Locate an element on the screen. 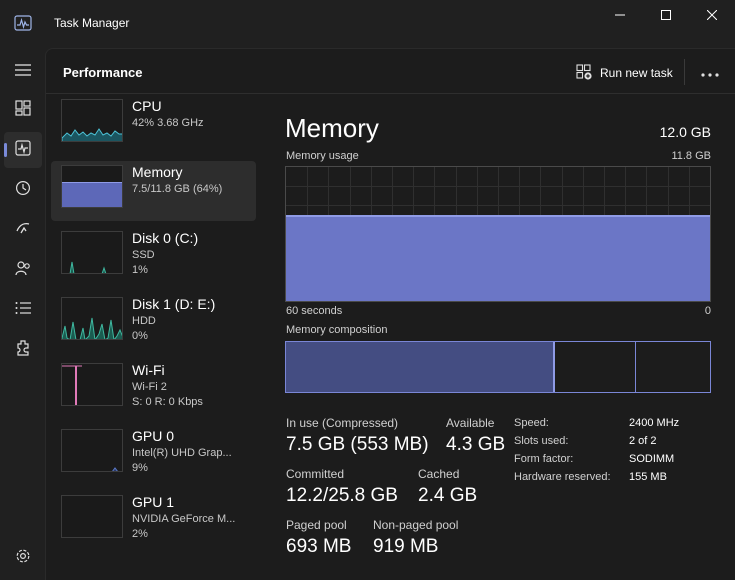  composition-standby-segment is located at coordinates (595, 367).